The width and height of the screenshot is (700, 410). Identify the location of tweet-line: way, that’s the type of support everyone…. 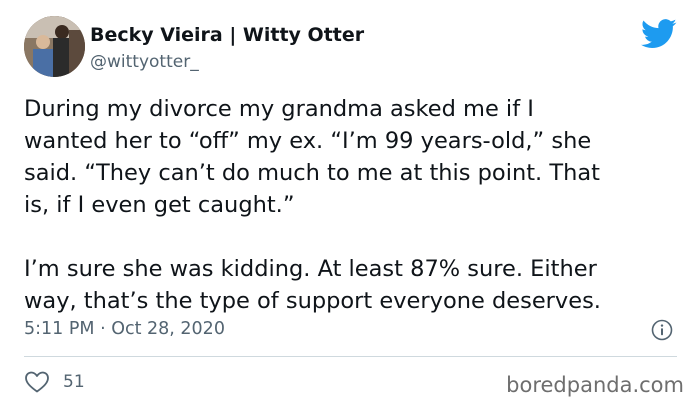
(312, 301).